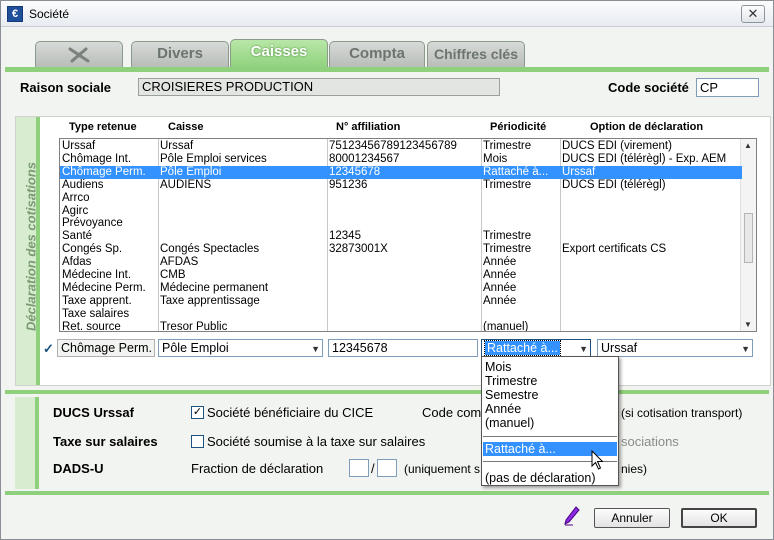 Image resolution: width=774 pixels, height=540 pixels. I want to click on table-cell: CMB, so click(173, 275).